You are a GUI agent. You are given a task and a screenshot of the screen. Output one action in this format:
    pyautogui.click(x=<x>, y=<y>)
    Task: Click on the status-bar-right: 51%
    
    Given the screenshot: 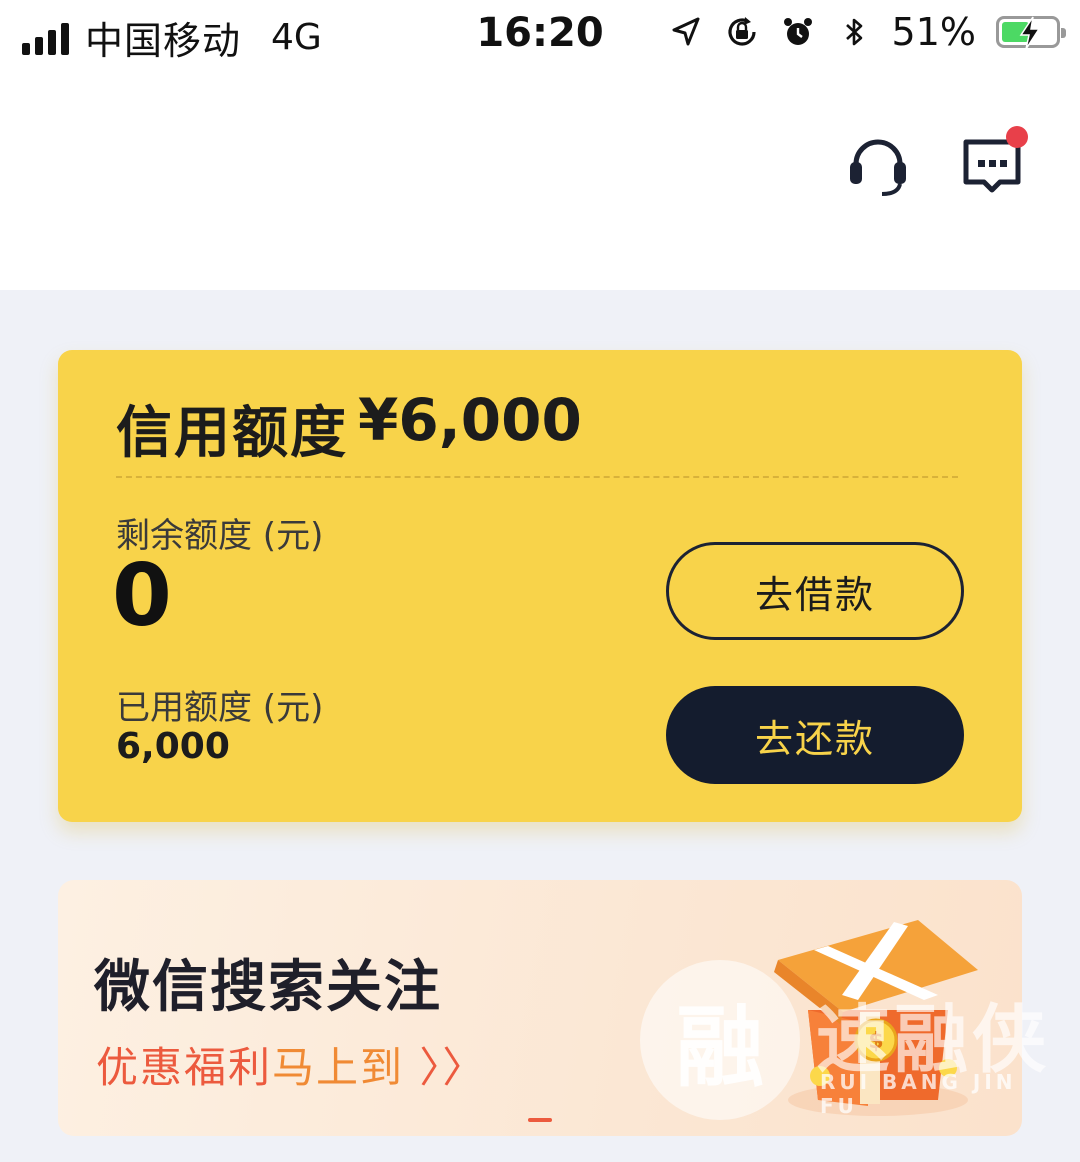 What is the action you would take?
    pyautogui.click(x=867, y=32)
    